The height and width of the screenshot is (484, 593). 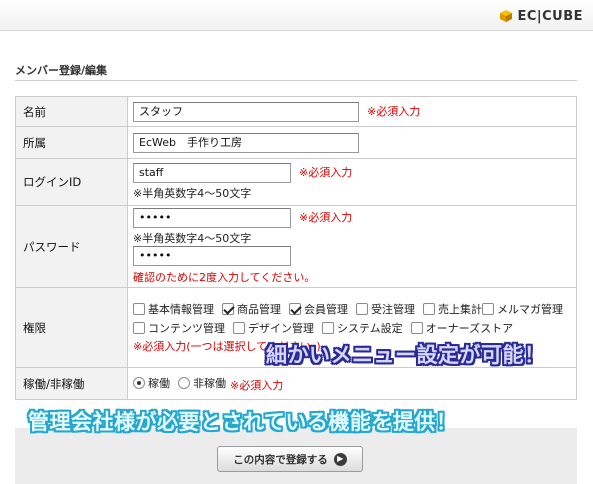 I want to click on status-label: 稼働/非稼働, so click(x=71, y=383).